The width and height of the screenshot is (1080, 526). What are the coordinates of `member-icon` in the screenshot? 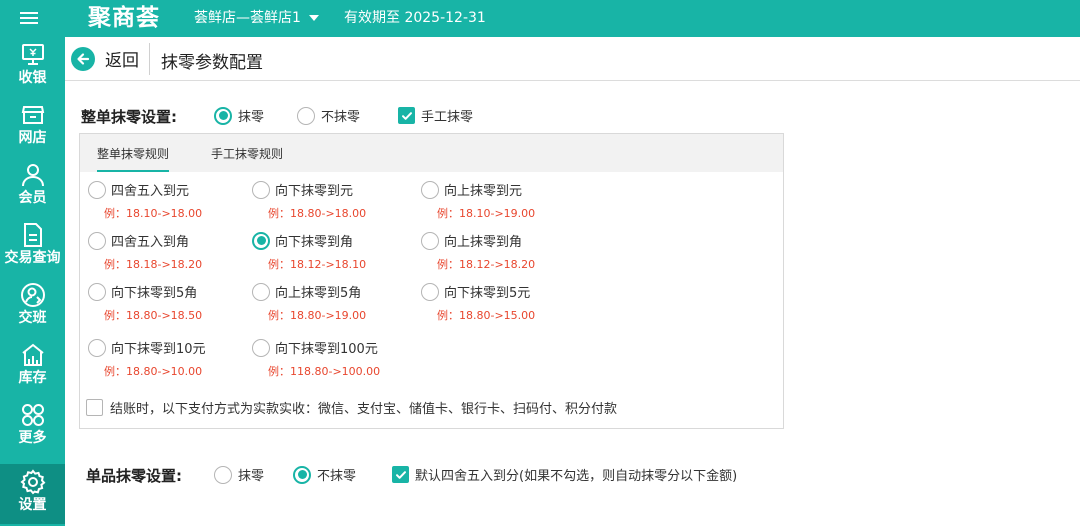 It's located at (32, 175).